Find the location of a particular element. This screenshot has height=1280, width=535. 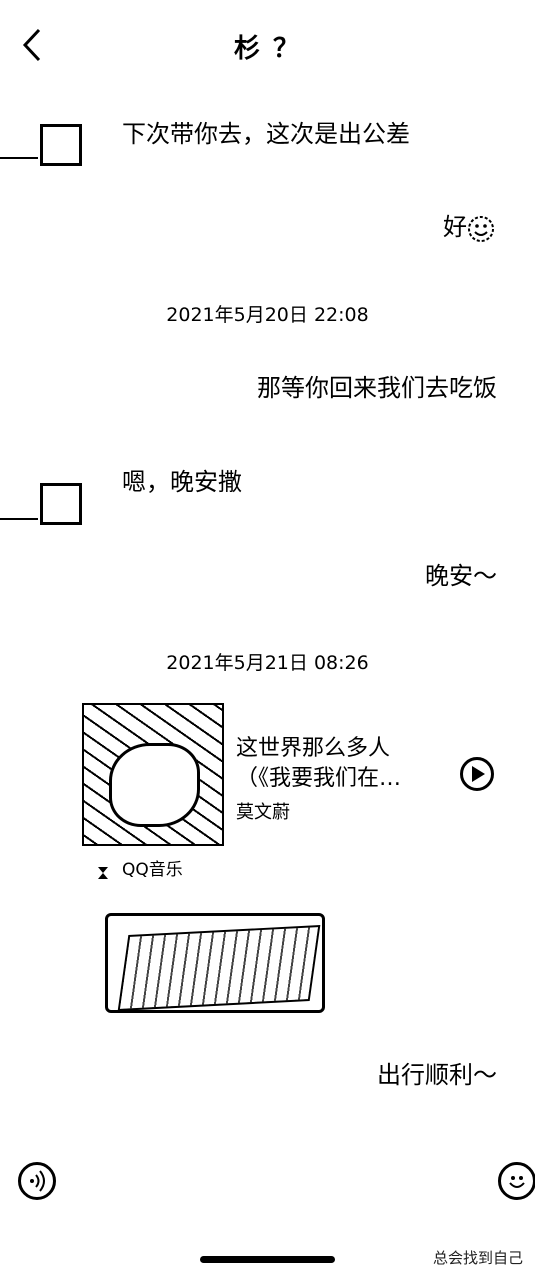

voice-input-button is located at coordinates (37, 1181).